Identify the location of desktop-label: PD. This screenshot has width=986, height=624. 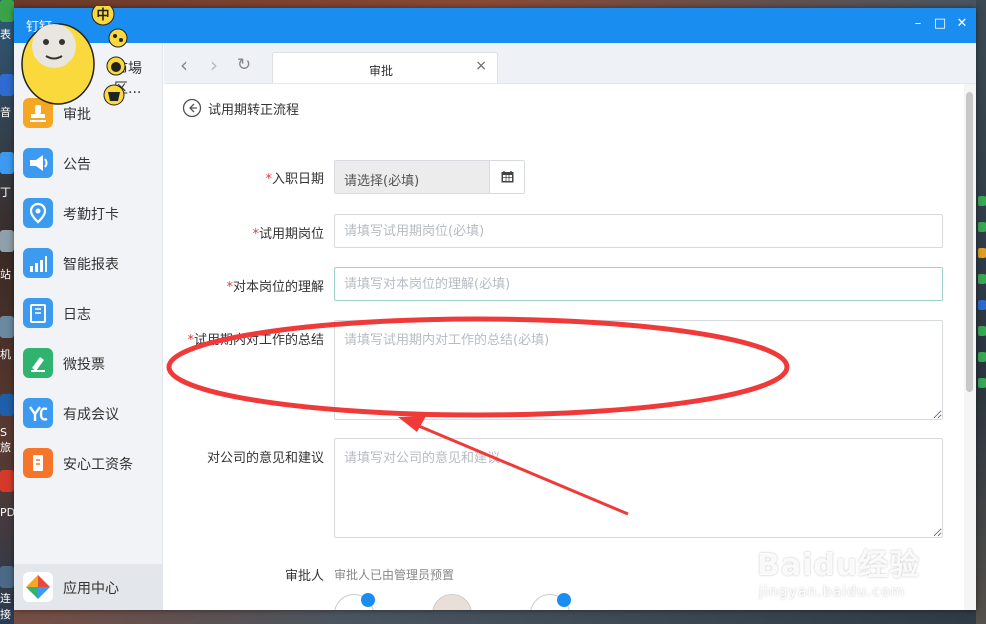
(8, 512).